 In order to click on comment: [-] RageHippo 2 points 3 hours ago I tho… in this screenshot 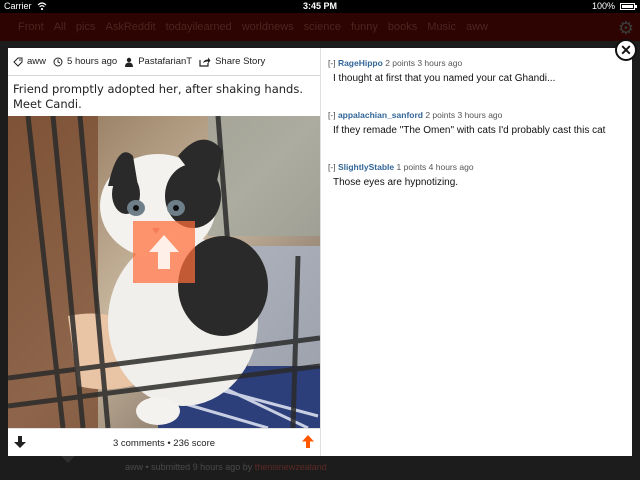, I will do `click(476, 79)`.